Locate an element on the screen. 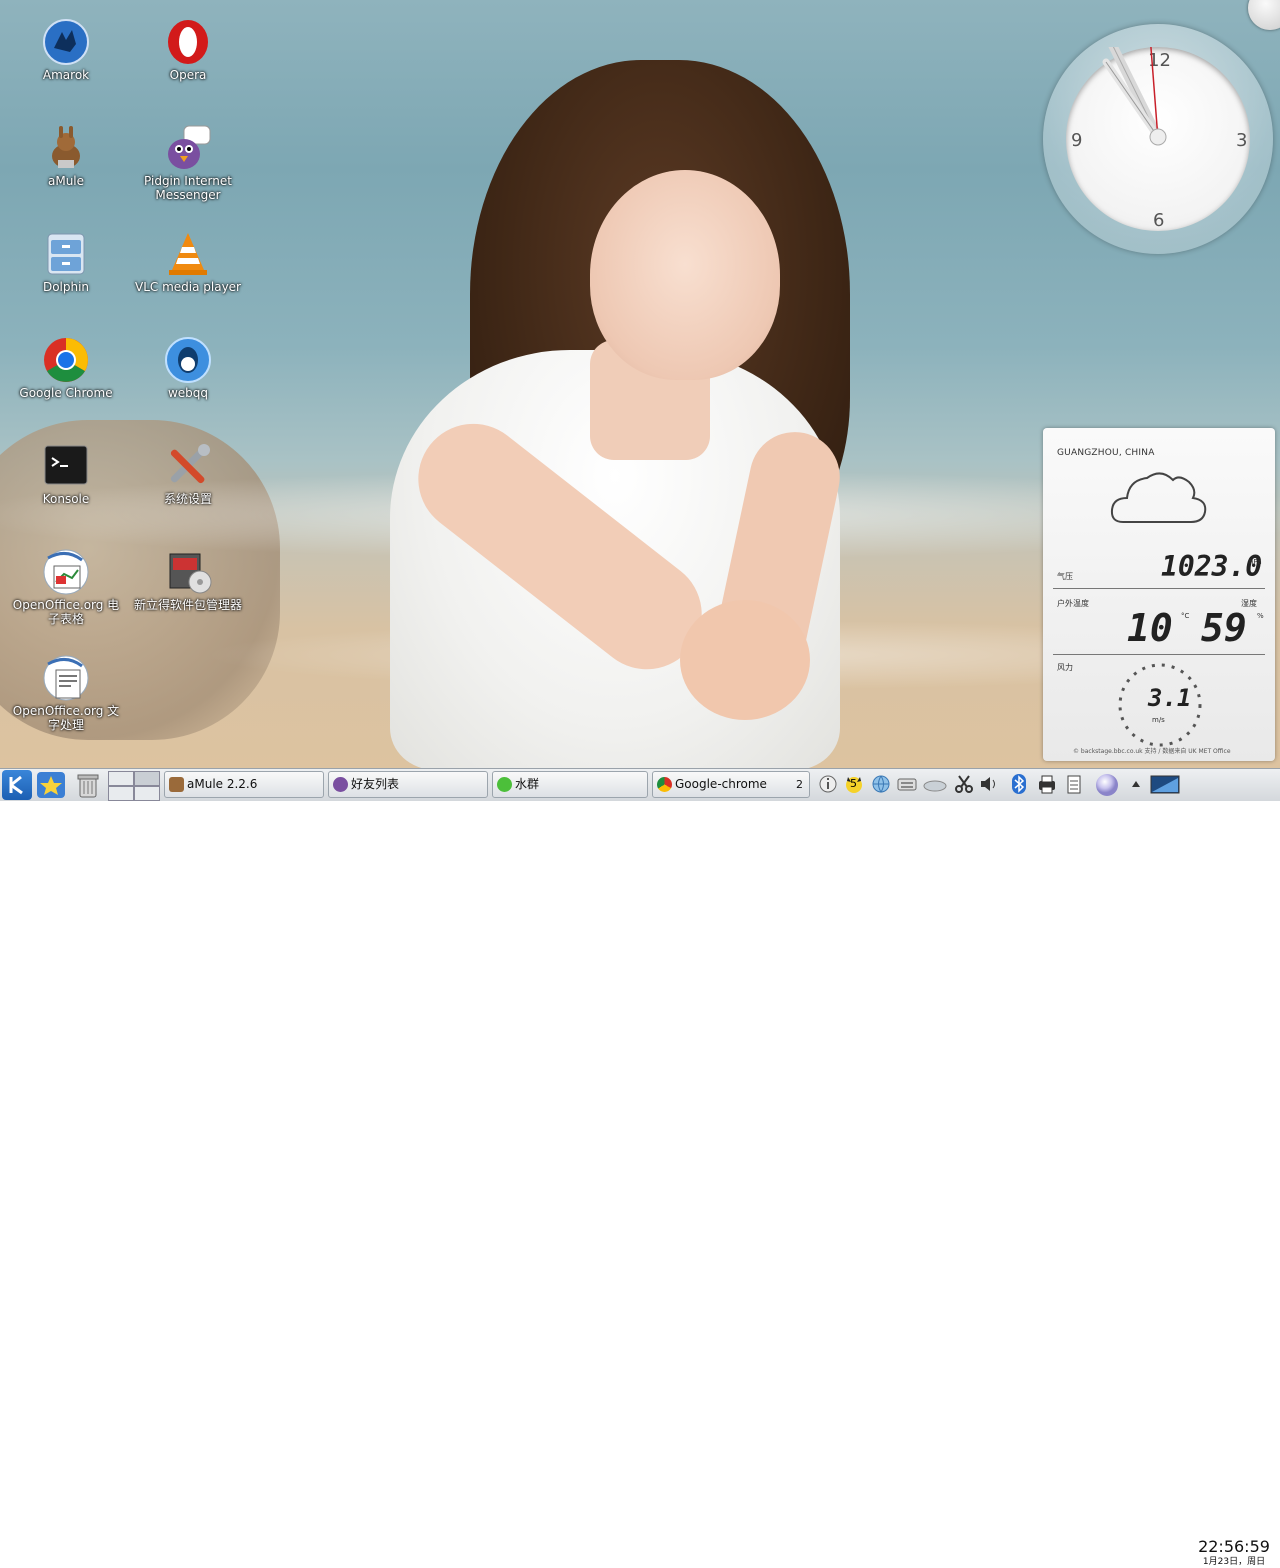 The width and height of the screenshot is (1280, 1568). desktop-icon-label: OpenOffice.org 电子表格 is located at coordinates (66, 612).